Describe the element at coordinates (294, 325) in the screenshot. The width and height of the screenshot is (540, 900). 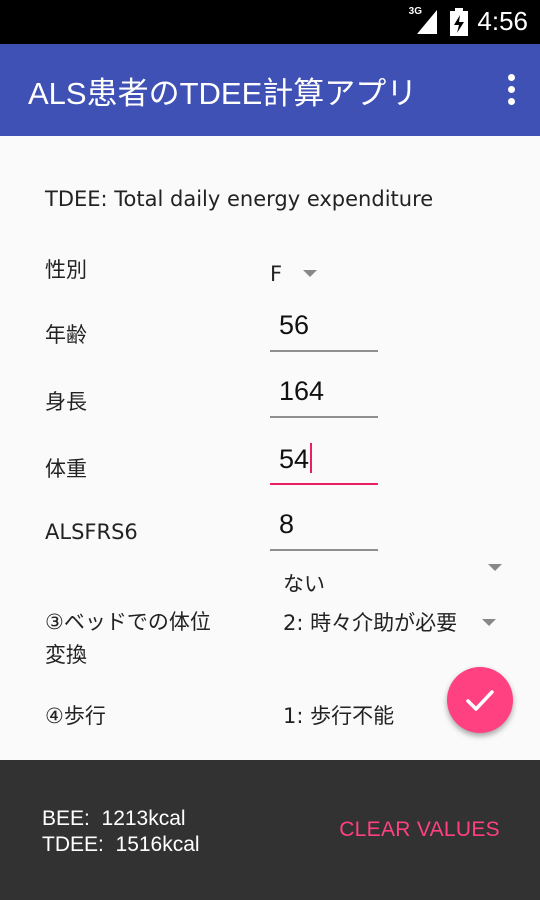
I see `age-value: 56` at that location.